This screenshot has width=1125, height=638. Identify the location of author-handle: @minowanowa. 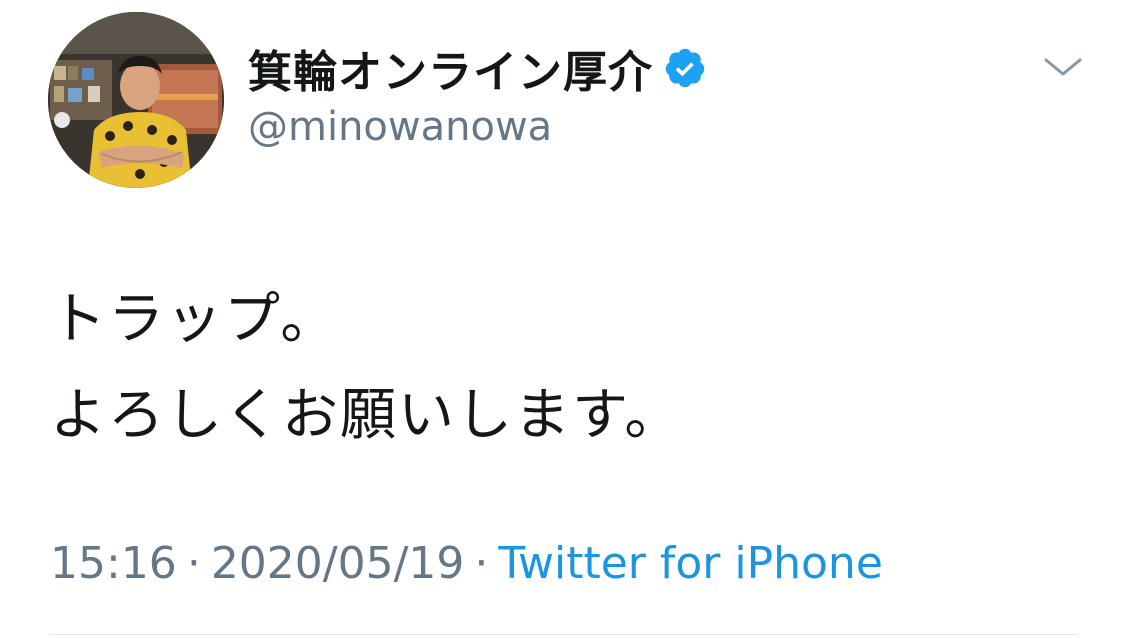
(477, 127).